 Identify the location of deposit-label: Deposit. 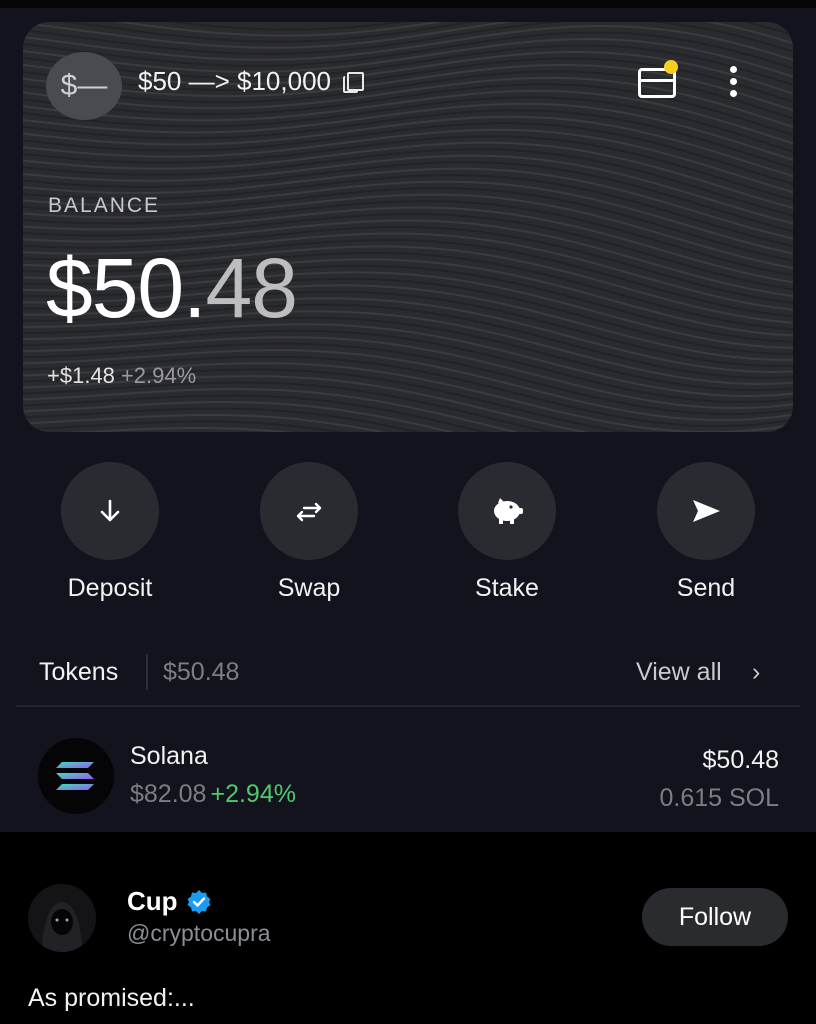
(110, 588).